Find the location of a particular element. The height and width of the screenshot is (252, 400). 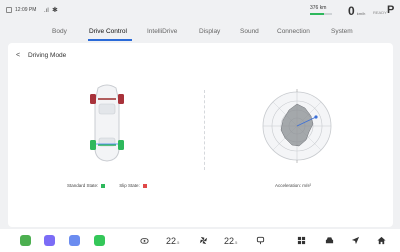

range-label: 376 km is located at coordinates (318, 8).